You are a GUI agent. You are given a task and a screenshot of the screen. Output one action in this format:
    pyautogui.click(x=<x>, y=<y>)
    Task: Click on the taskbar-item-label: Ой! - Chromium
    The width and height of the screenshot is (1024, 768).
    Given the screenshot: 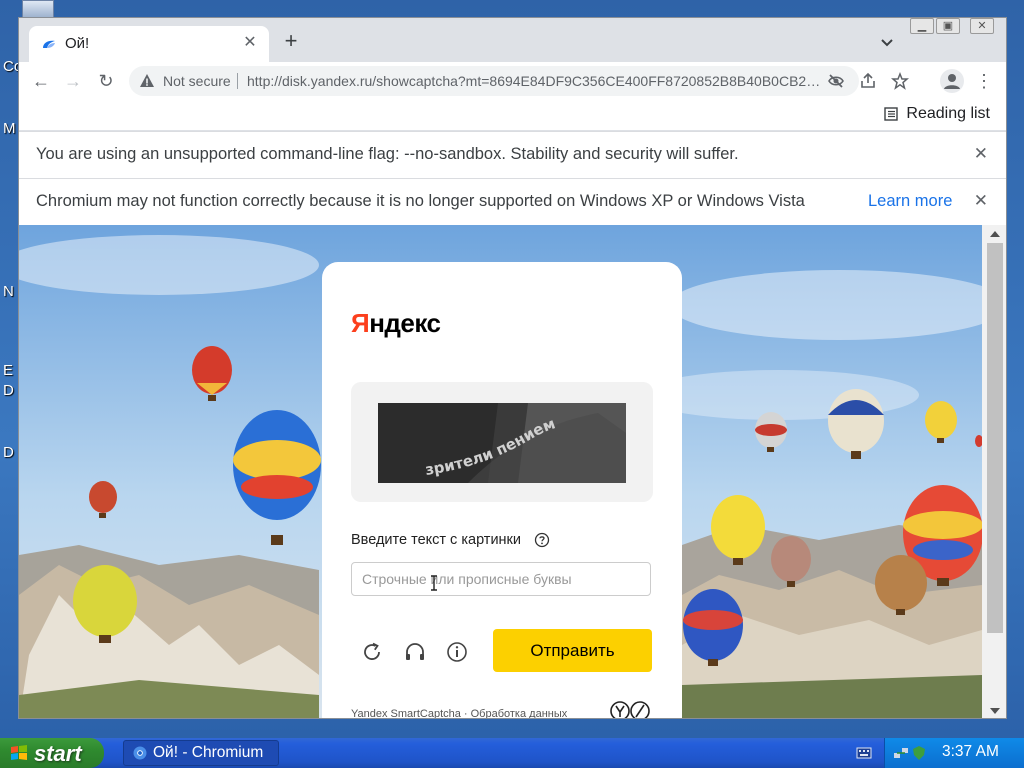 What is the action you would take?
    pyautogui.click(x=208, y=752)
    